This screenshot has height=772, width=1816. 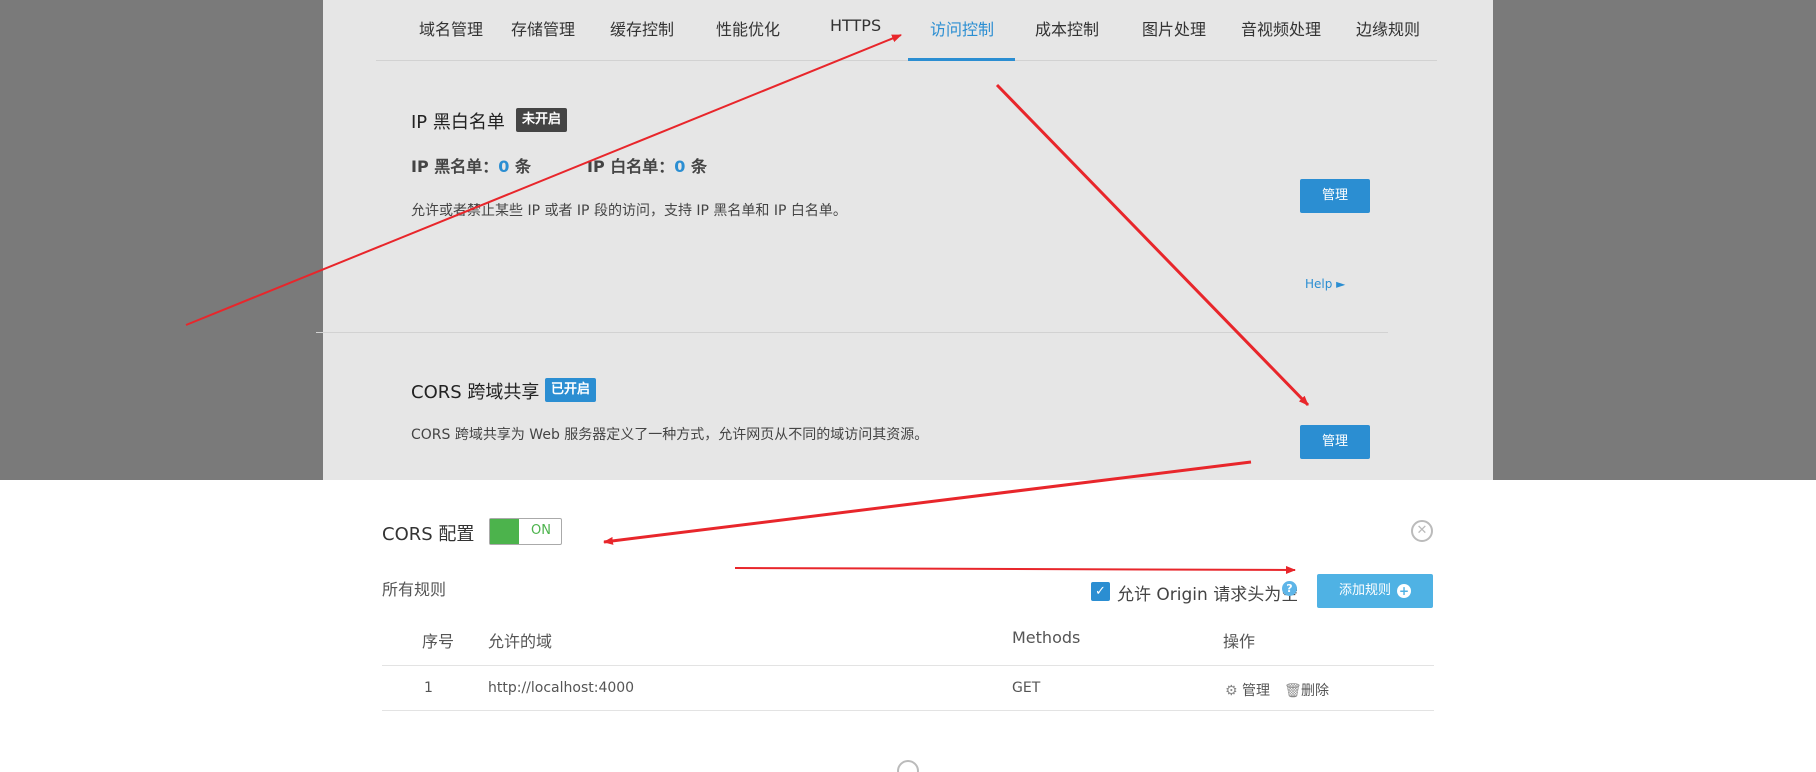 I want to click on allow-empty-origin-checkbox: ✓, so click(x=1100, y=591).